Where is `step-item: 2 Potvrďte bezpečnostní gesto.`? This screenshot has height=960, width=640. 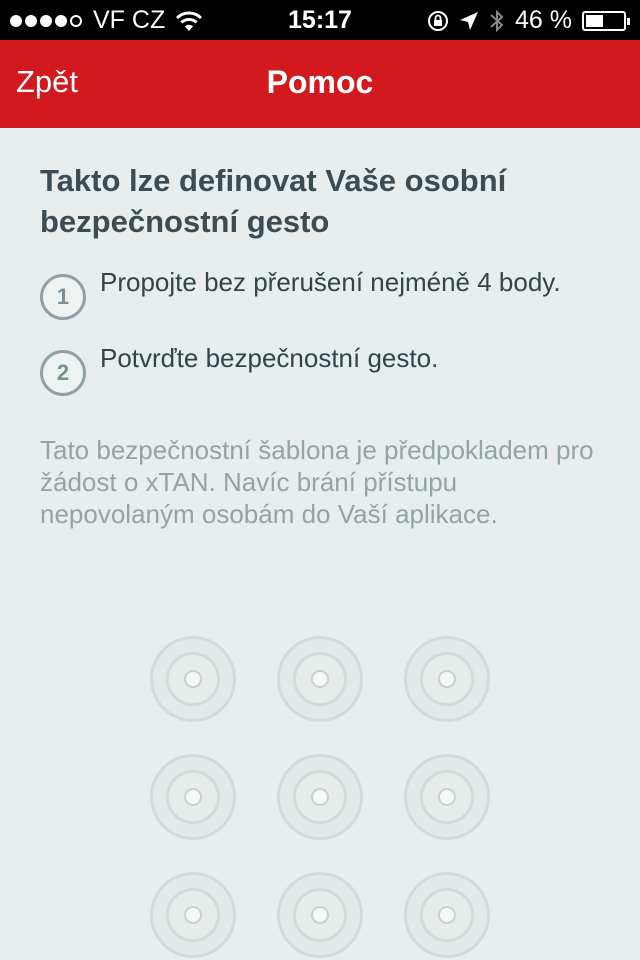 step-item: 2 Potvrďte bezpečnostní gesto. is located at coordinates (320, 368).